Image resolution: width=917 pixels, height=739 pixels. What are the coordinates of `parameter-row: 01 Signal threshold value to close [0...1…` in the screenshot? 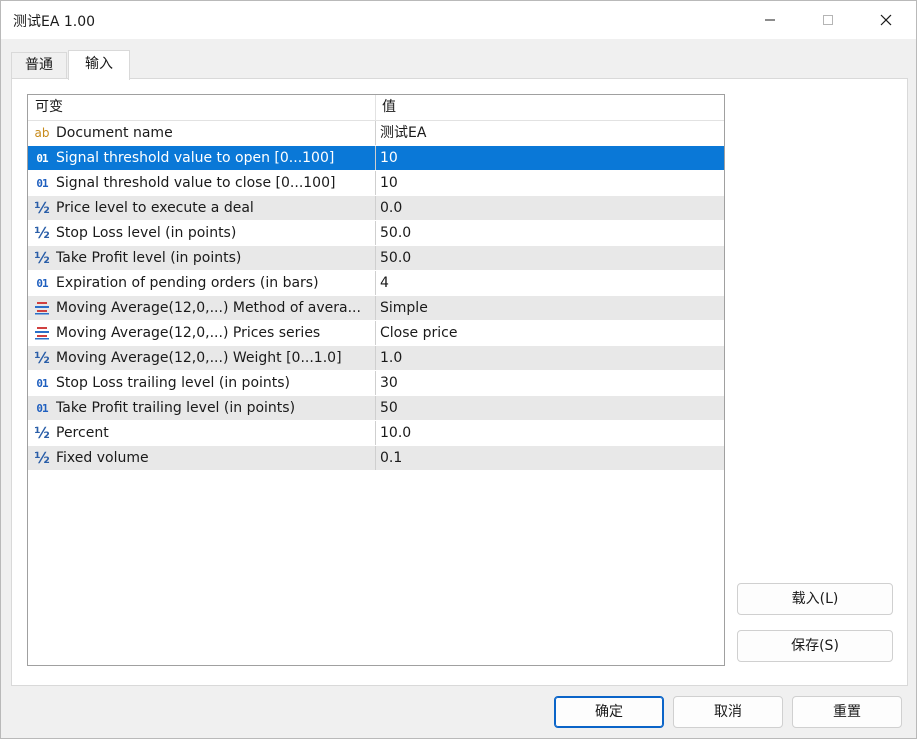 It's located at (376, 183).